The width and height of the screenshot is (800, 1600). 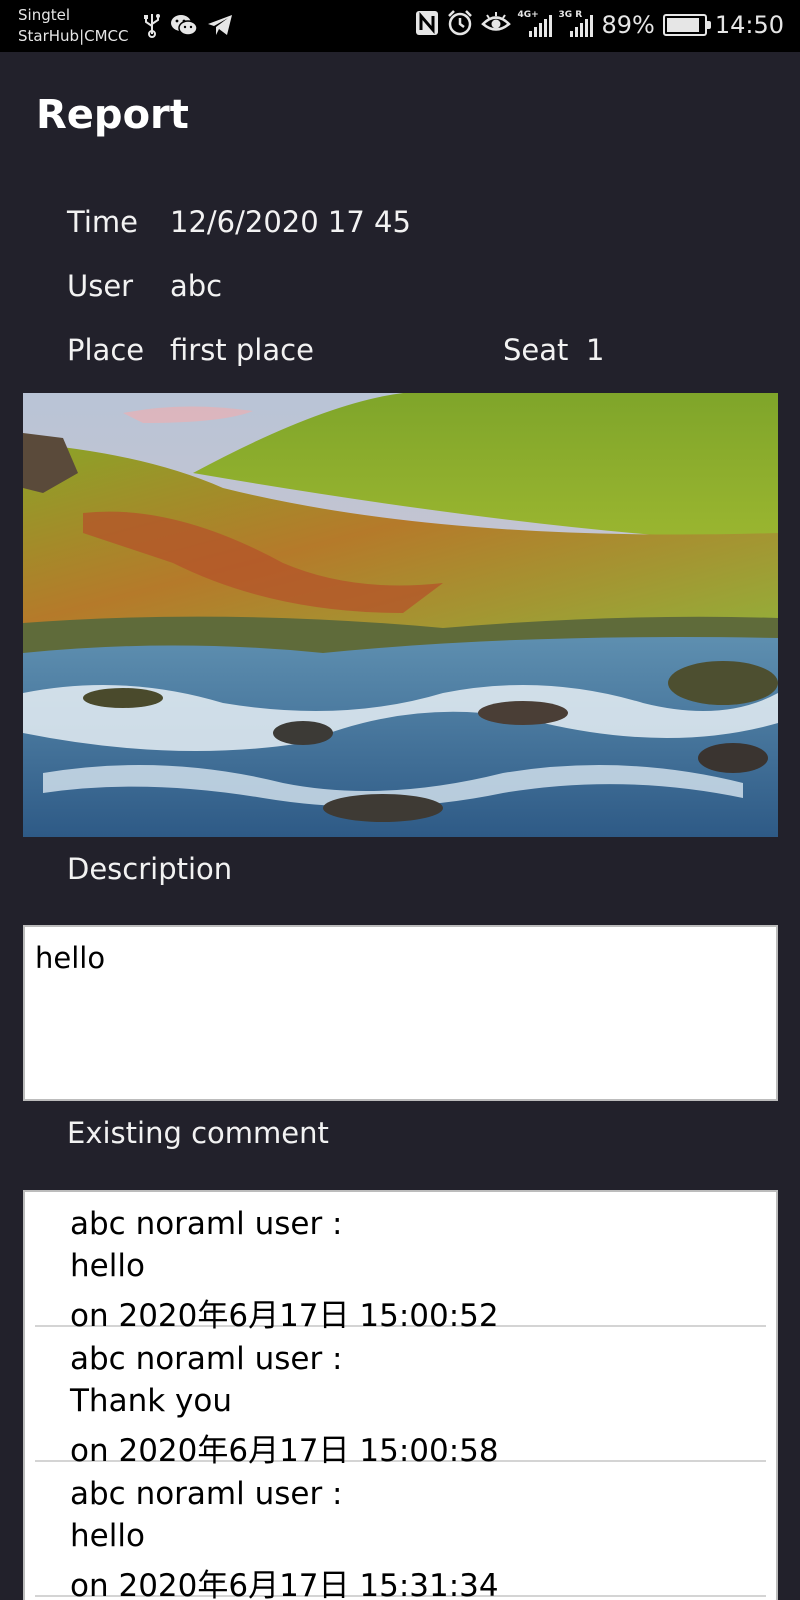 I want to click on time-value: 12/6/2020 17 45, so click(x=290, y=222).